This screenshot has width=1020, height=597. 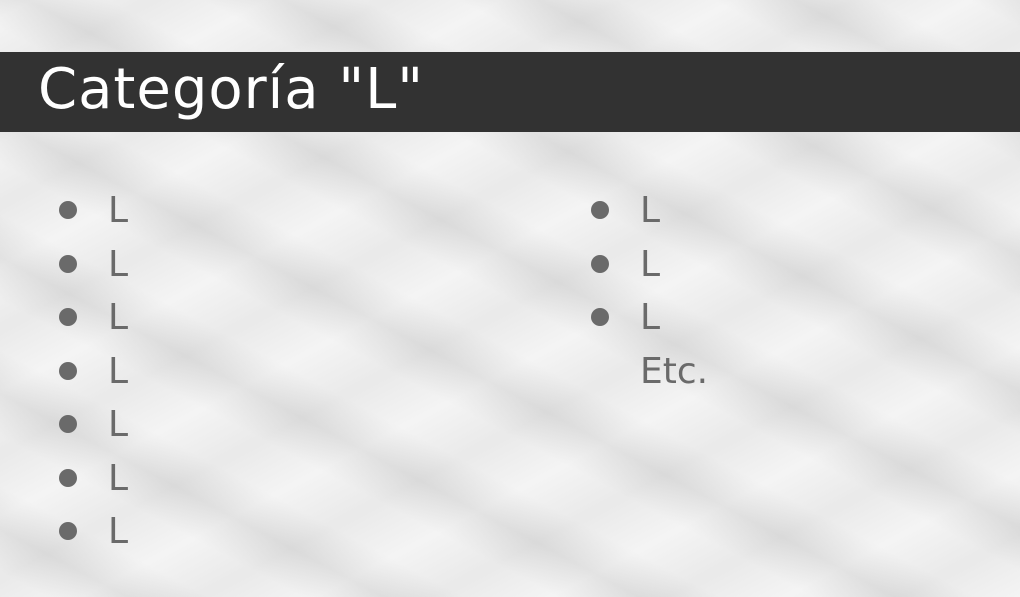 I want to click on bullet-list-left: L L L L L L L, so click(x=93, y=371).